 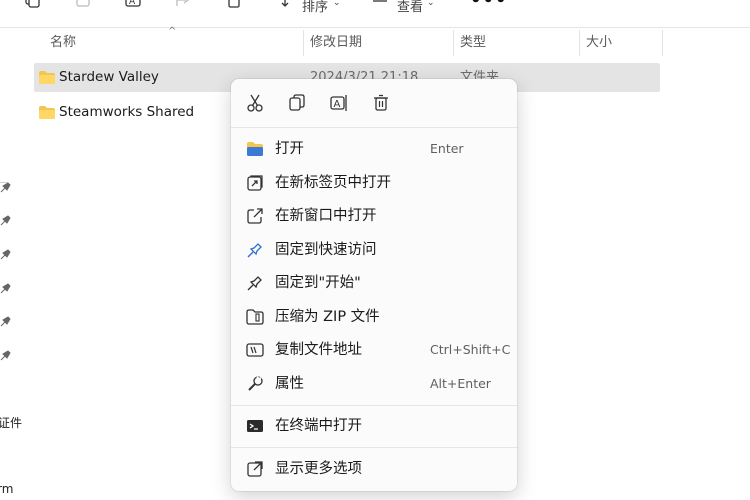 I want to click on command-bar: A 排序 ⌄ 查看 ⌄ •••, so click(x=375, y=14).